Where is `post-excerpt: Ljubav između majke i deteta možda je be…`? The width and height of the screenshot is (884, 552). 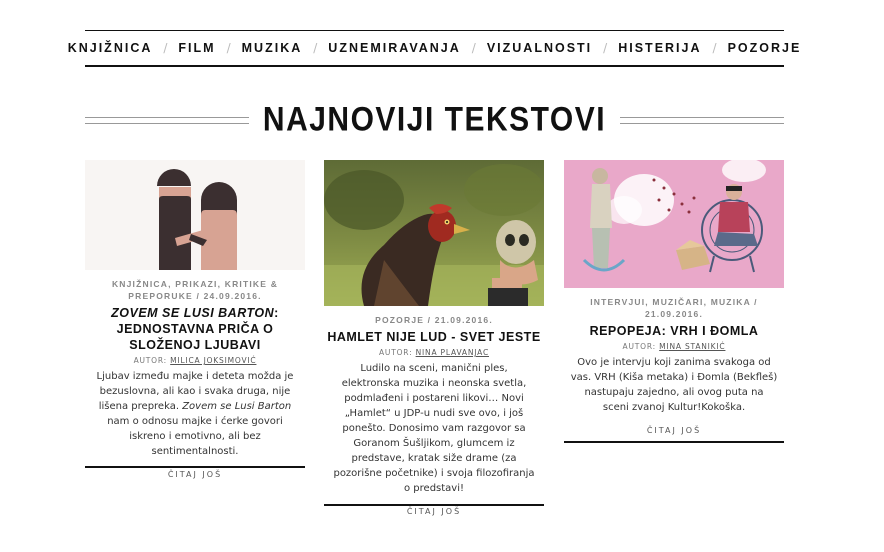
post-excerpt: Ljubav između majke i deteta možda je be… is located at coordinates (195, 414).